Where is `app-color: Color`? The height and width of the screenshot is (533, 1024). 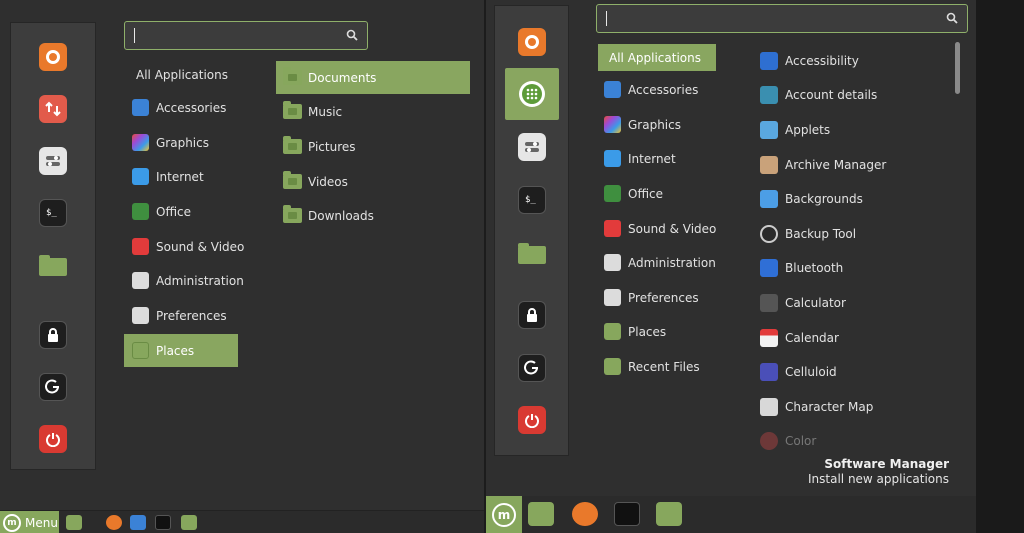 app-color: Color is located at coordinates (788, 440).